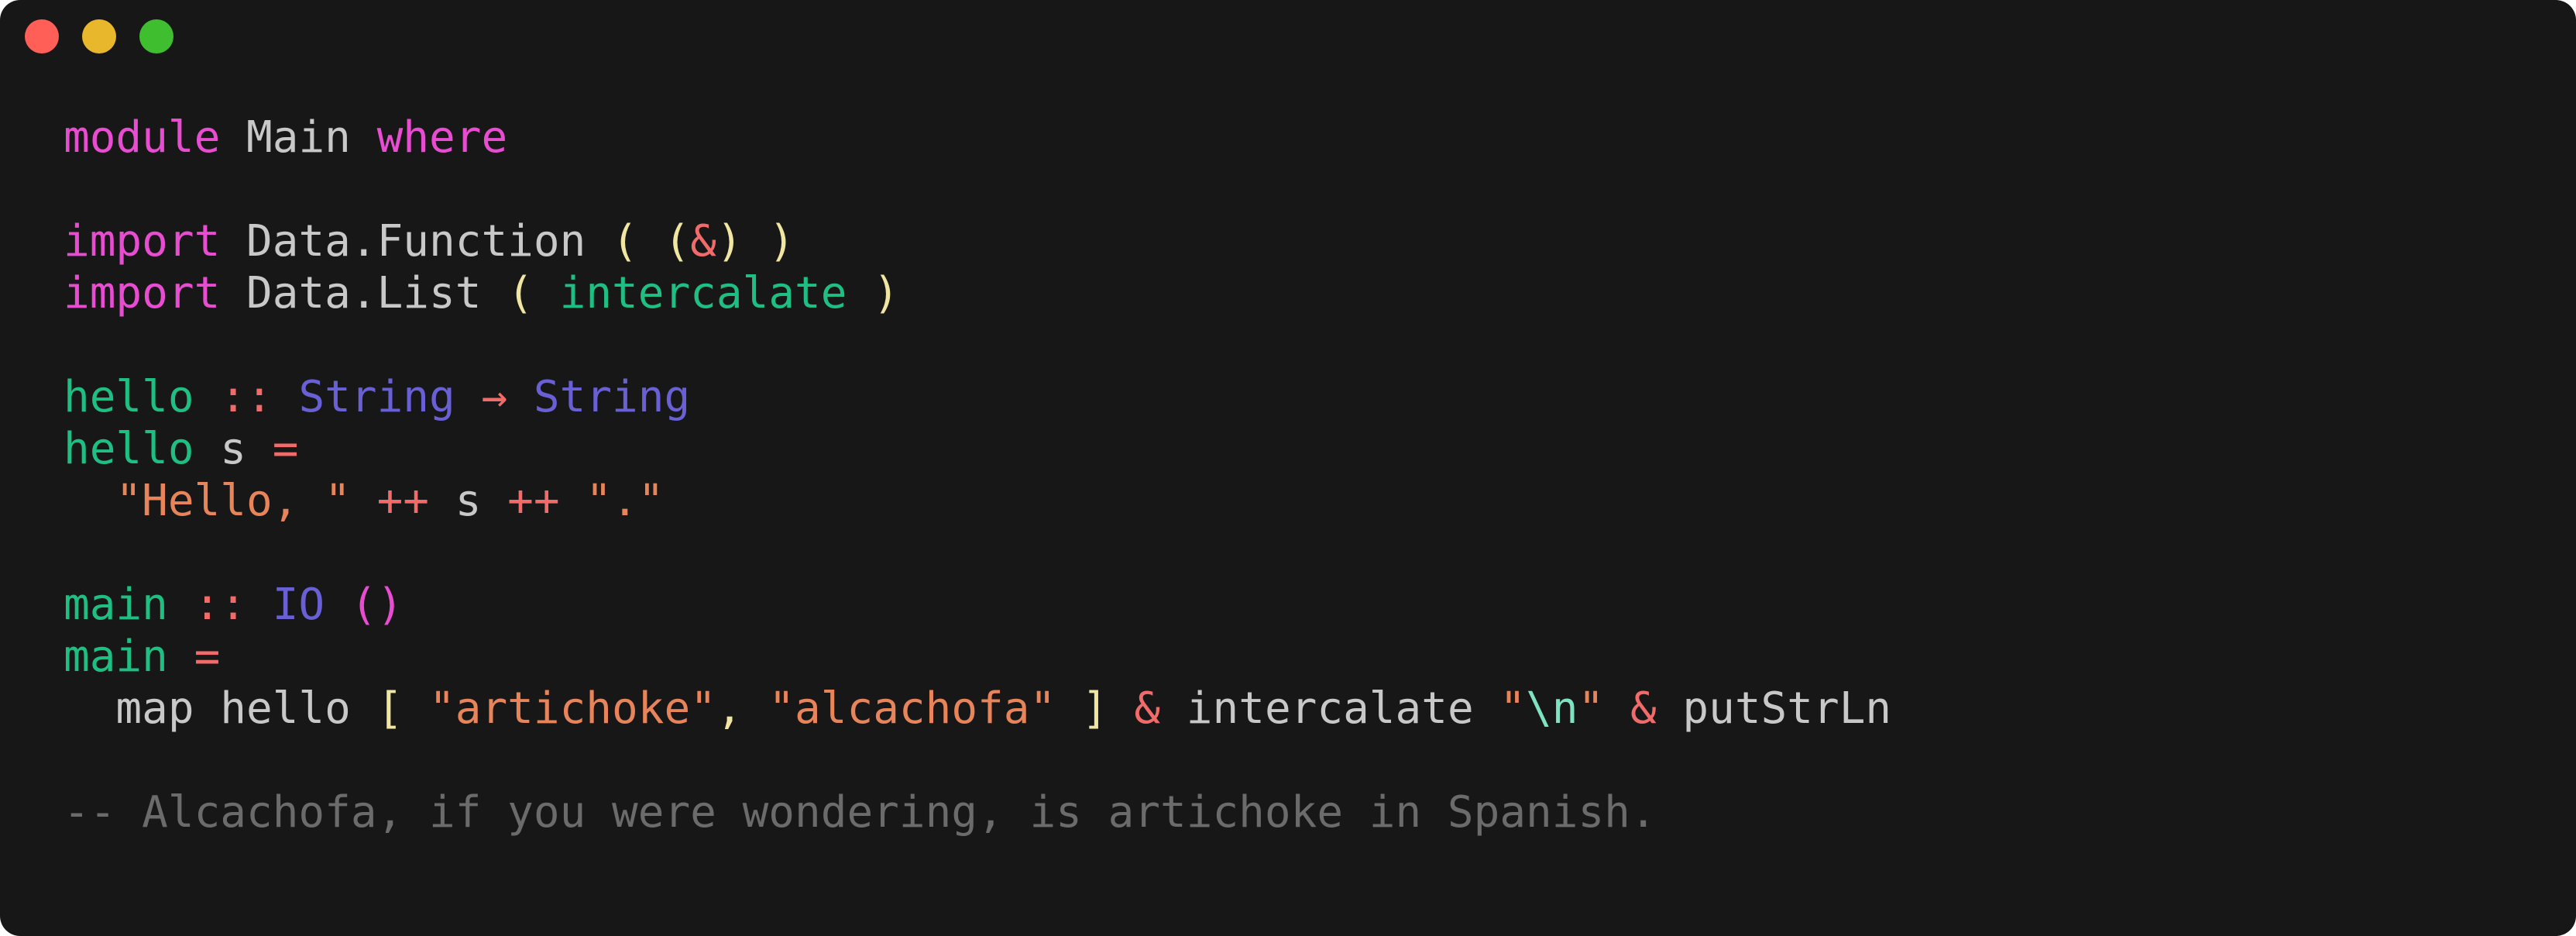 Image resolution: width=2576 pixels, height=936 pixels. I want to click on code-token: \n, so click(1552, 708).